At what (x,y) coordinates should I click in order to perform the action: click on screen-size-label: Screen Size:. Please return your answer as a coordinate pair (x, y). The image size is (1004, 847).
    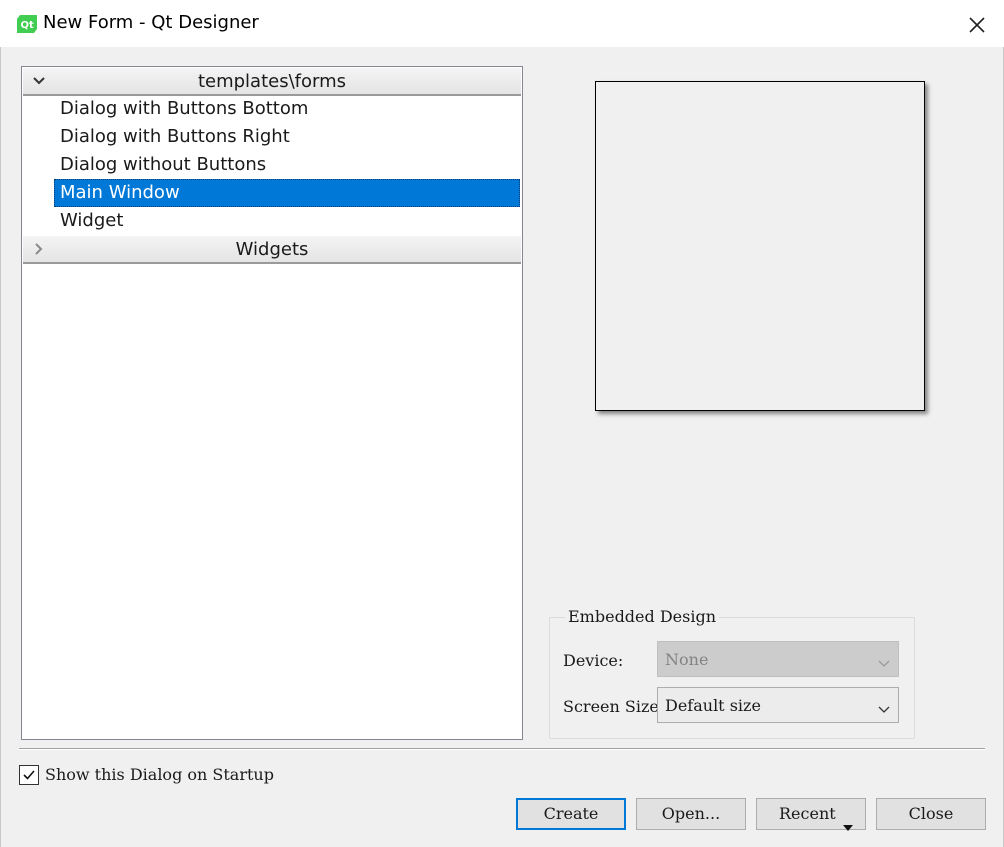
    Looking at the image, I should click on (614, 706).